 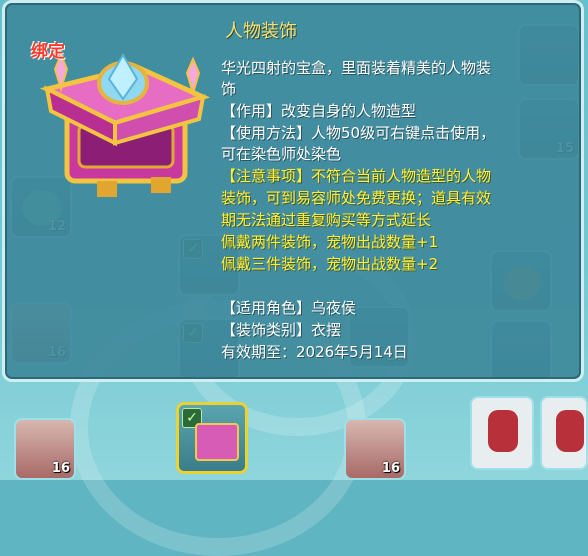 What do you see at coordinates (330, 242) in the screenshot?
I see `bonus-line: 佩戴两件装饰，宠物出战数量+1` at bounding box center [330, 242].